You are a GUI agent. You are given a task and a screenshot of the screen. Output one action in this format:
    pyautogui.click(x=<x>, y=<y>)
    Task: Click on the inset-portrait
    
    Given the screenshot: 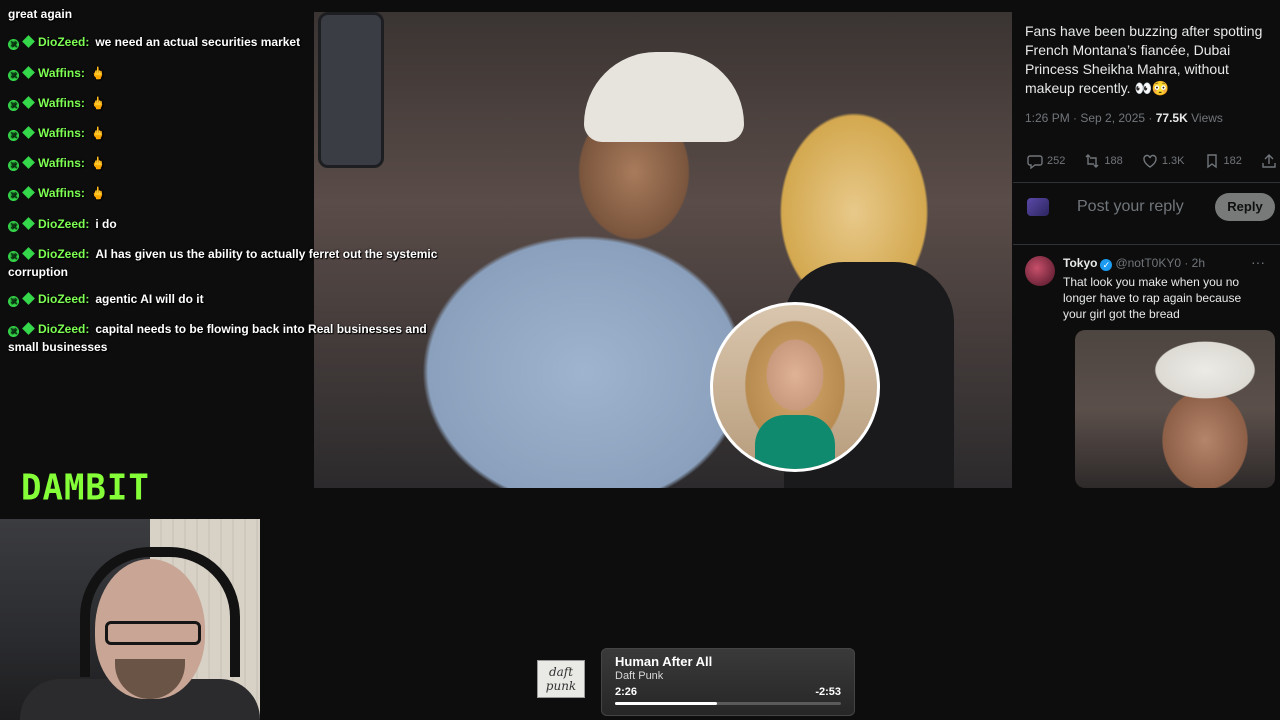 What is the action you would take?
    pyautogui.click(x=795, y=387)
    